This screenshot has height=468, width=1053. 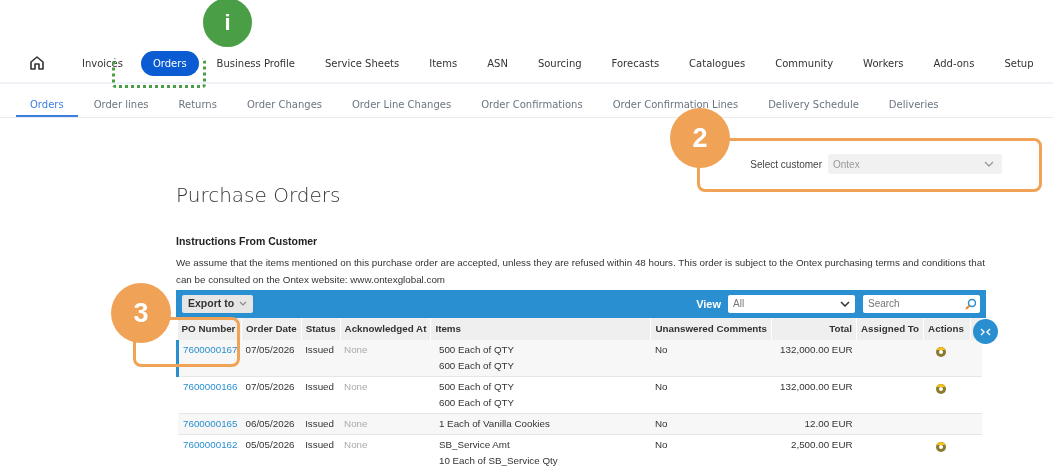 I want to click on sub-tab: Deliveries, so click(x=913, y=100).